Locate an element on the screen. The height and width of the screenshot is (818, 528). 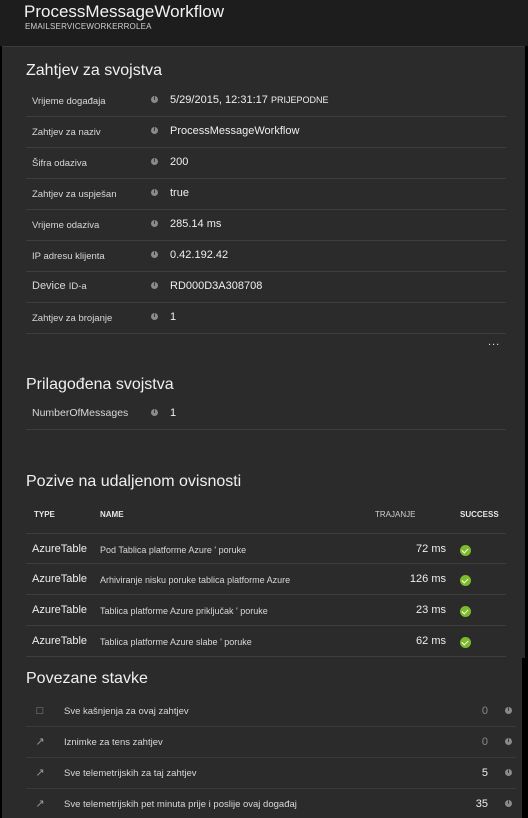
prop-label: NumberOfMessages is located at coordinates (80, 413).